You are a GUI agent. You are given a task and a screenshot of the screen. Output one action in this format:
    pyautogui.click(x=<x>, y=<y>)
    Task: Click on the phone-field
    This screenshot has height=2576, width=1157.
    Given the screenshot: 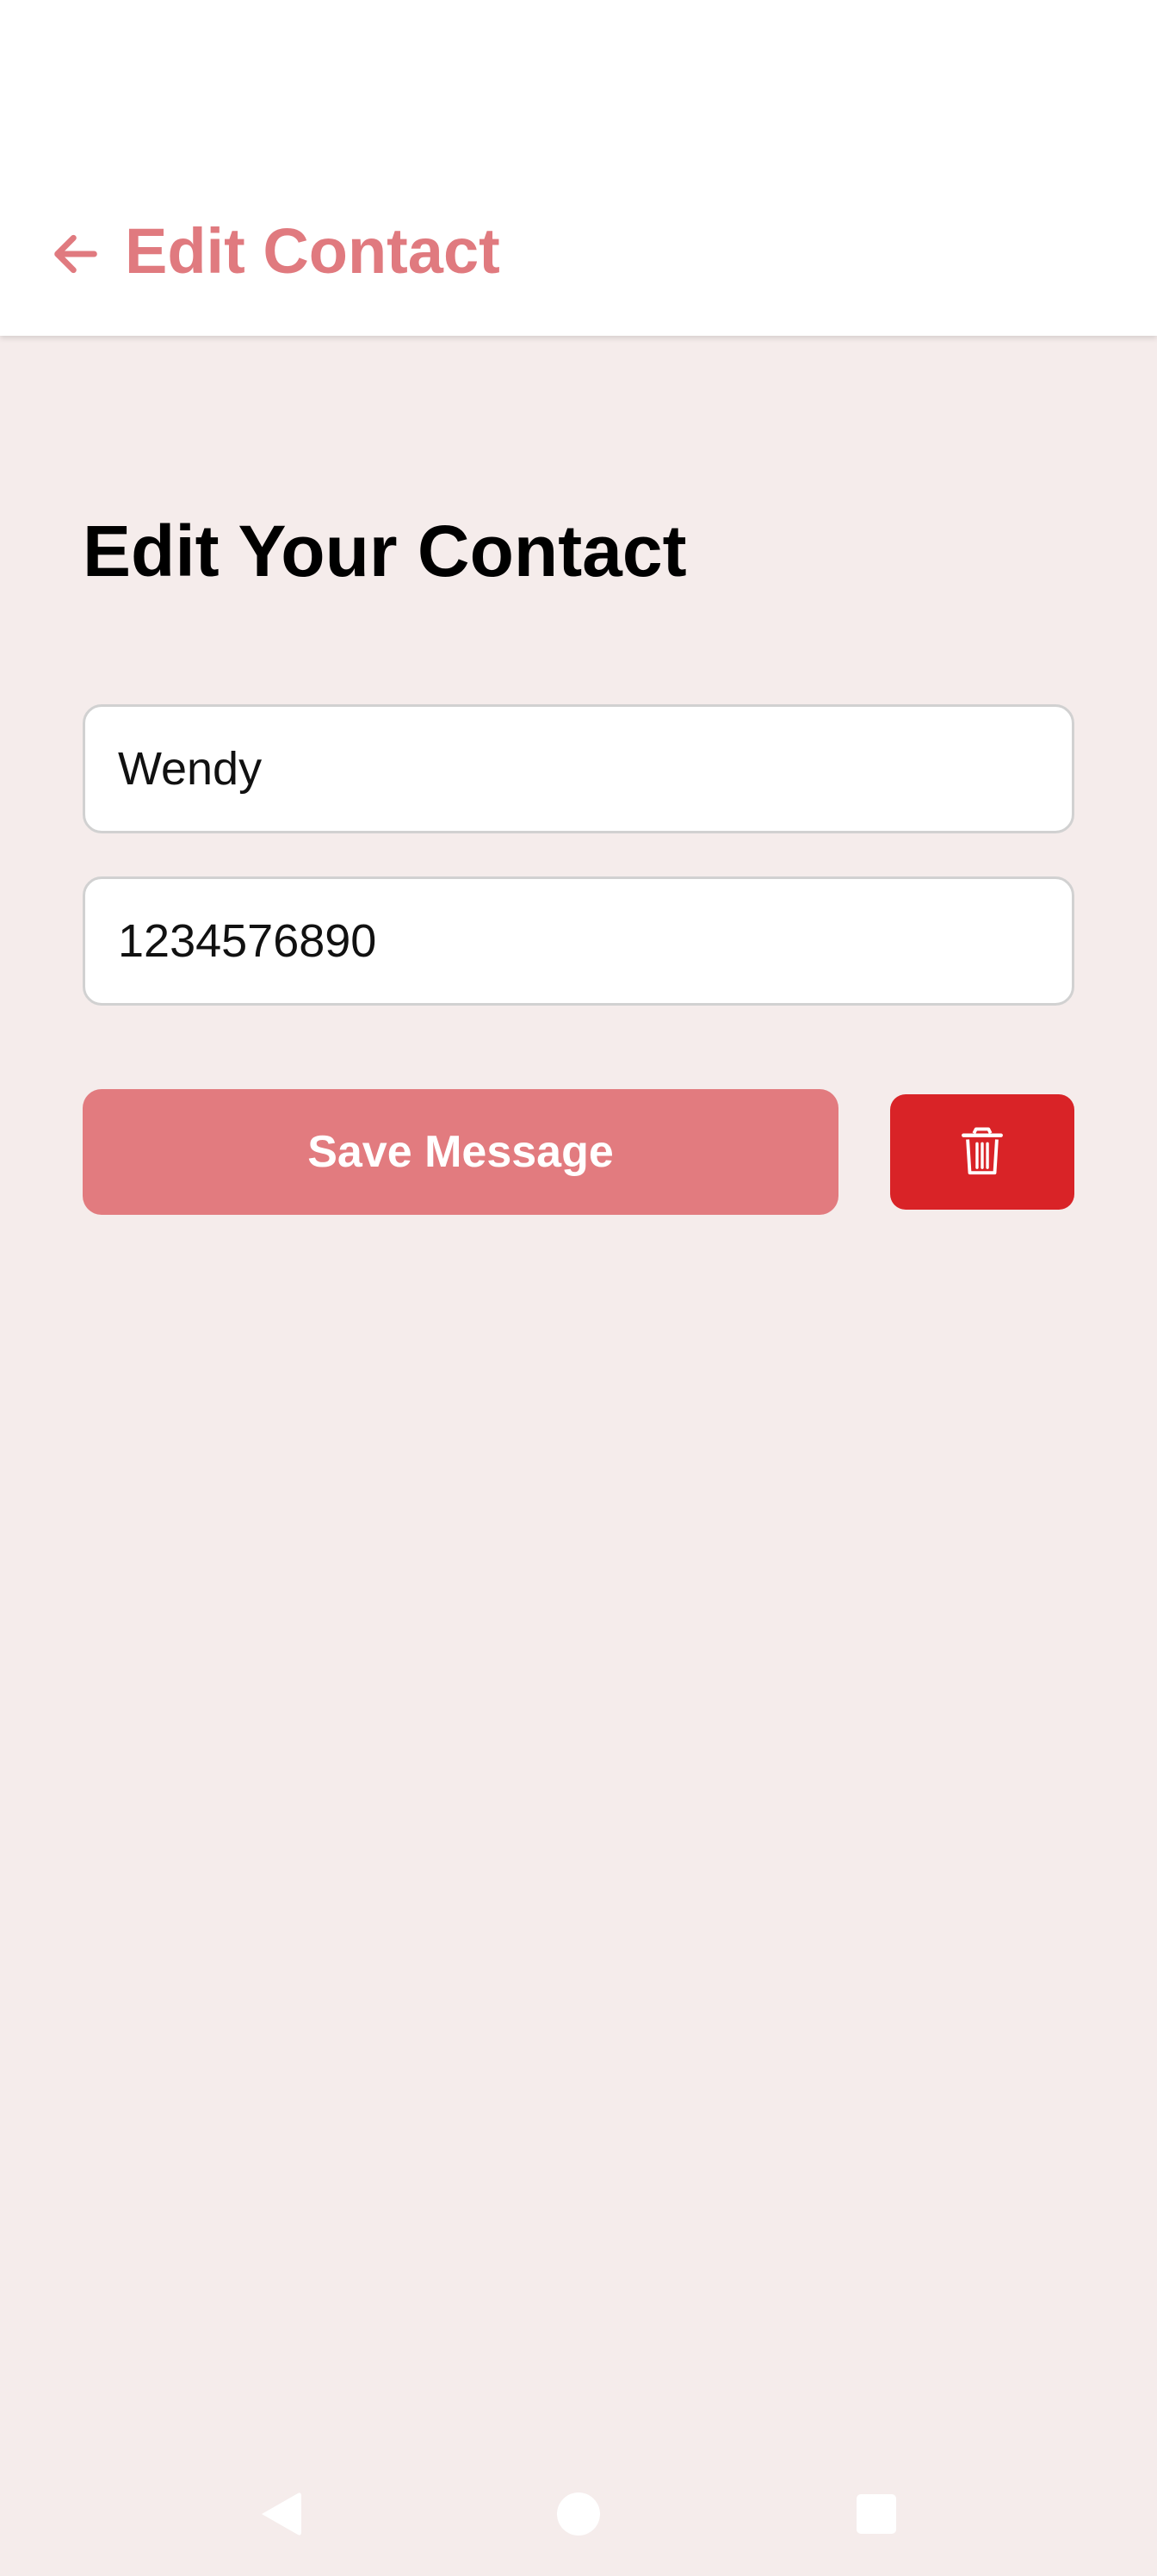 What is the action you would take?
    pyautogui.click(x=579, y=941)
    